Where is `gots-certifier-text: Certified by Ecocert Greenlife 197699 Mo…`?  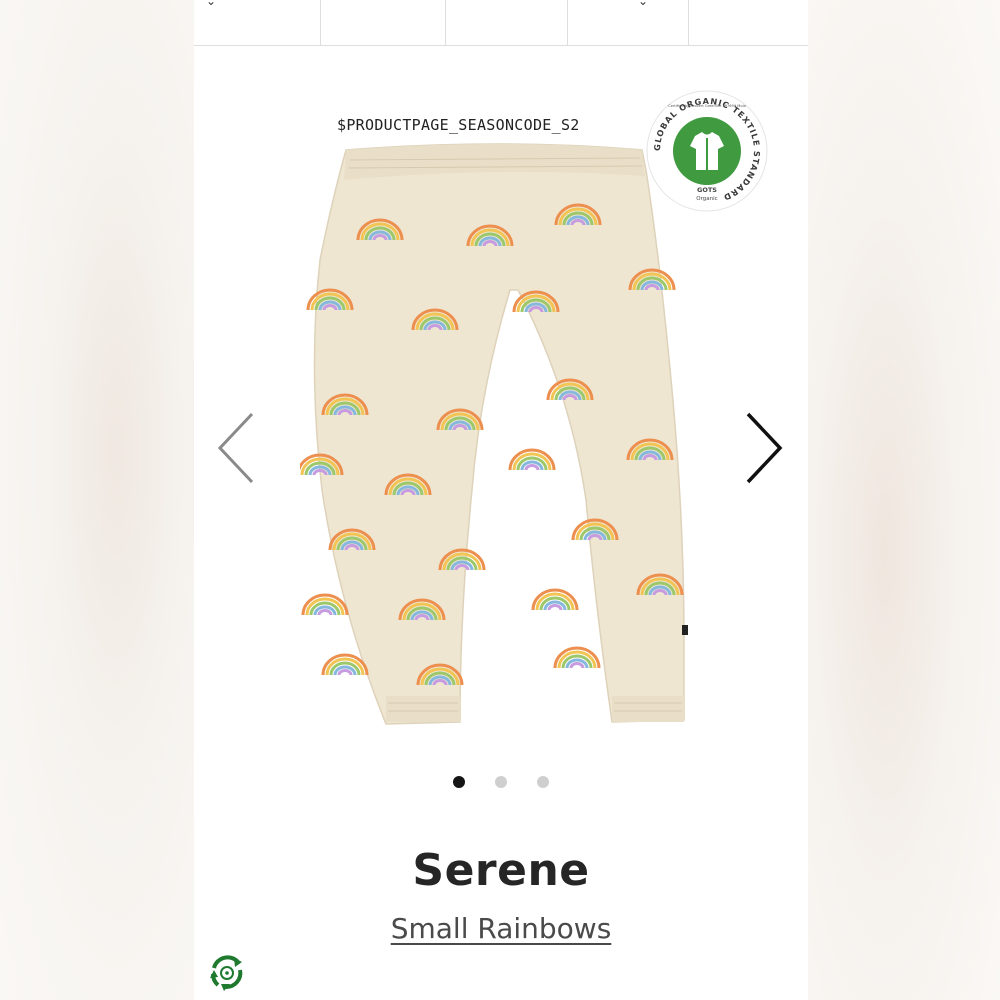 gots-certifier-text: Certified by Ecocert Greenlife 197699 Mo… is located at coordinates (707, 106).